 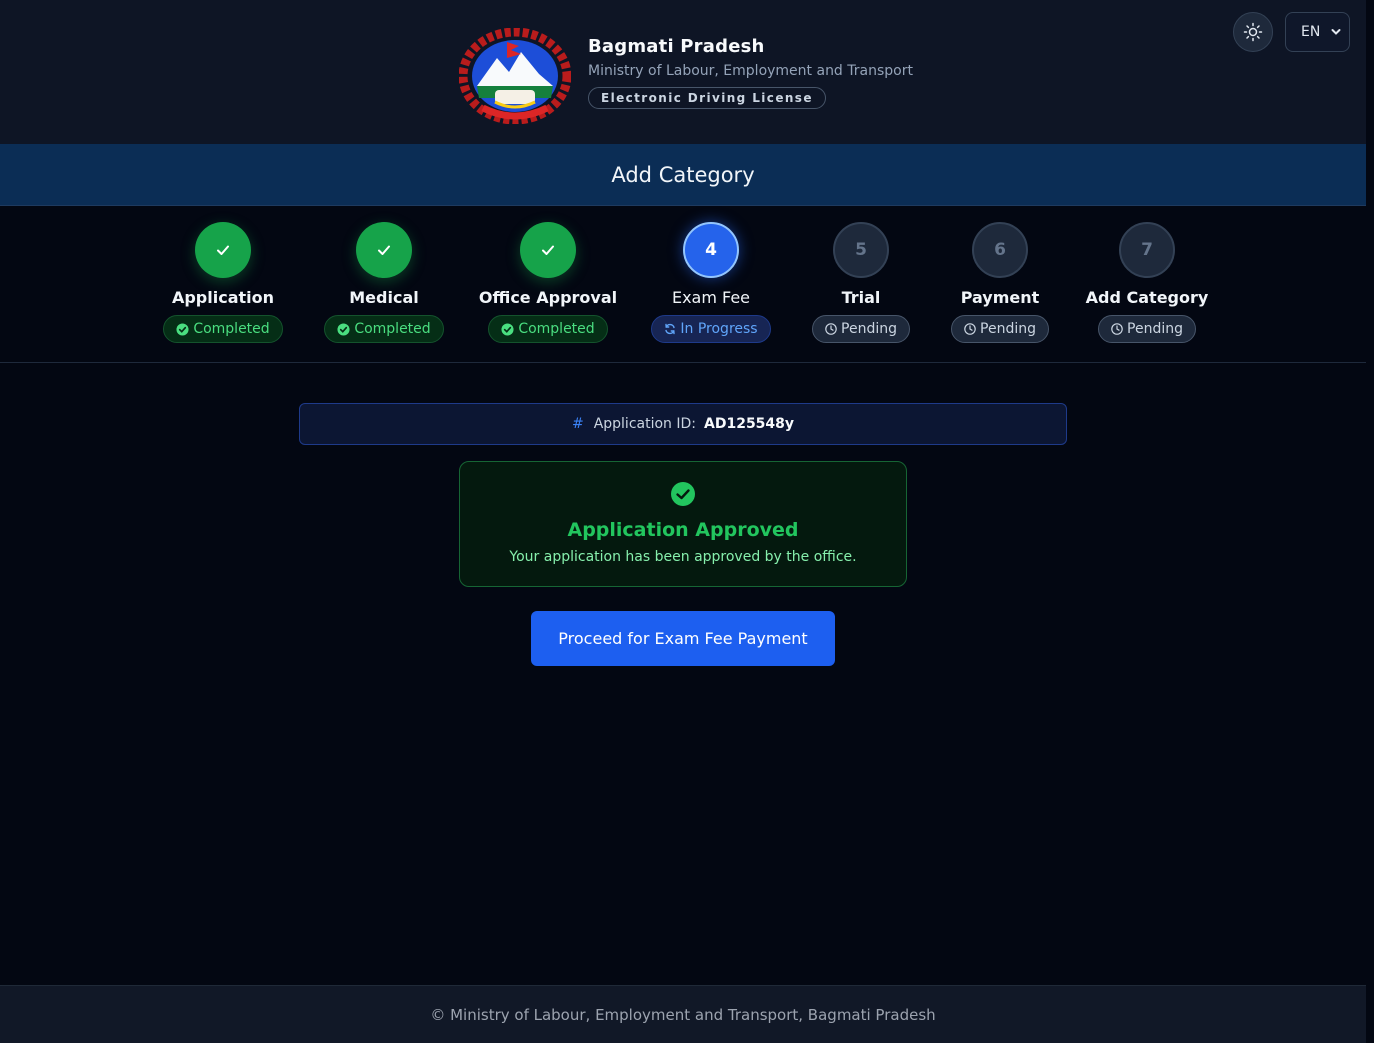 I want to click on step-label: Application, so click(x=223, y=297).